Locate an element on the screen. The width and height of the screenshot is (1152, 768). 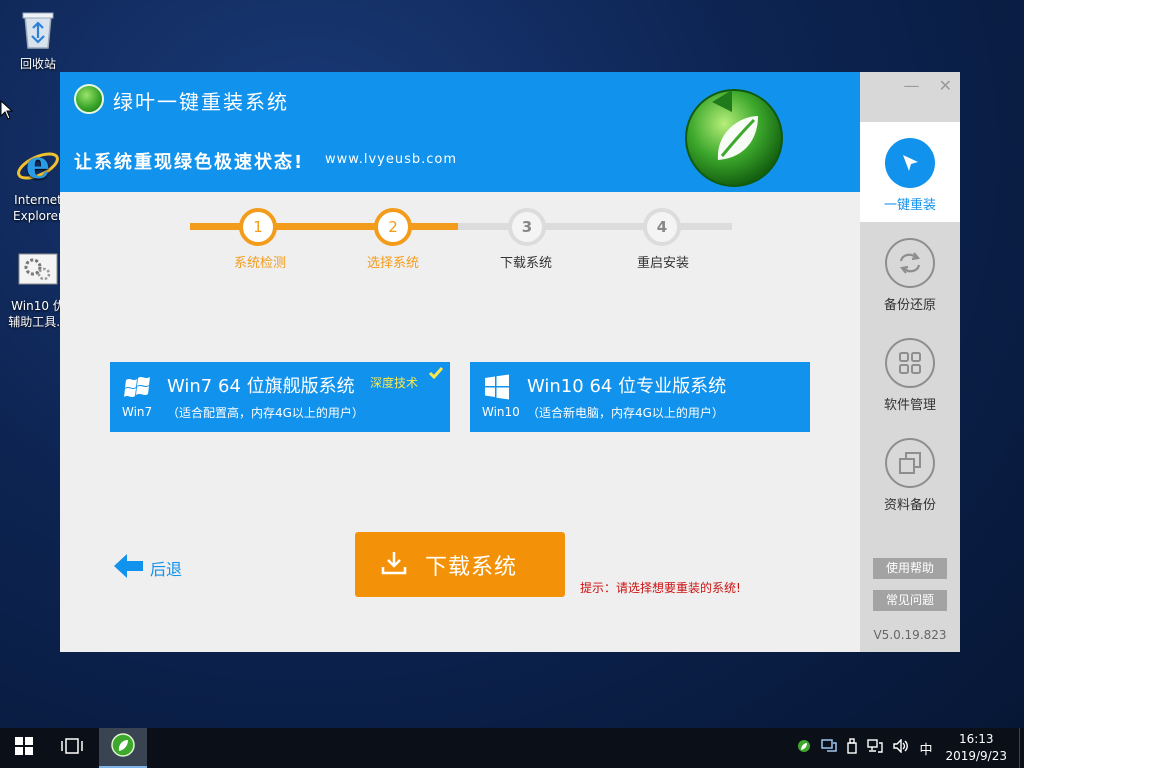
system-option-win10: Win10 Win10 64 位专业版系统 （适合新电脑，内存4G以上的用户） is located at coordinates (640, 397).